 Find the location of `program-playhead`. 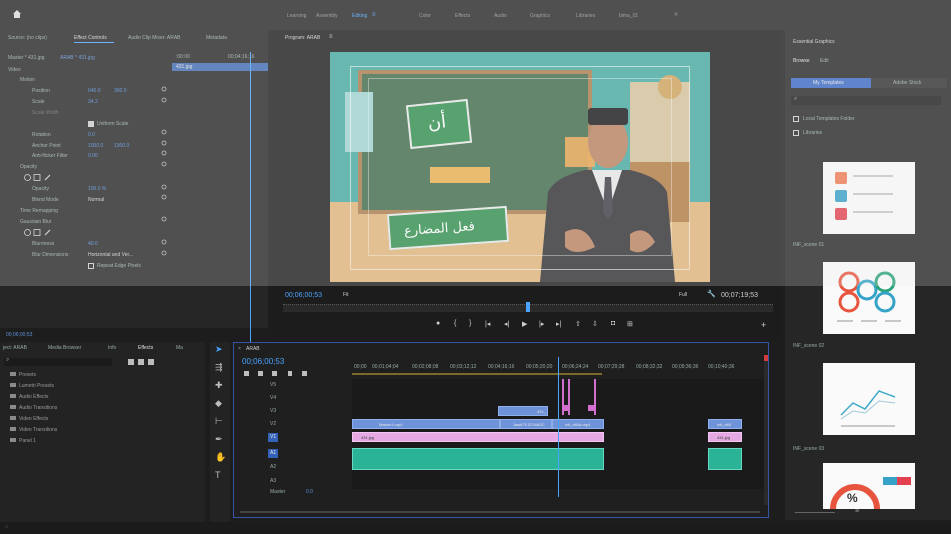

program-playhead is located at coordinates (528, 307).